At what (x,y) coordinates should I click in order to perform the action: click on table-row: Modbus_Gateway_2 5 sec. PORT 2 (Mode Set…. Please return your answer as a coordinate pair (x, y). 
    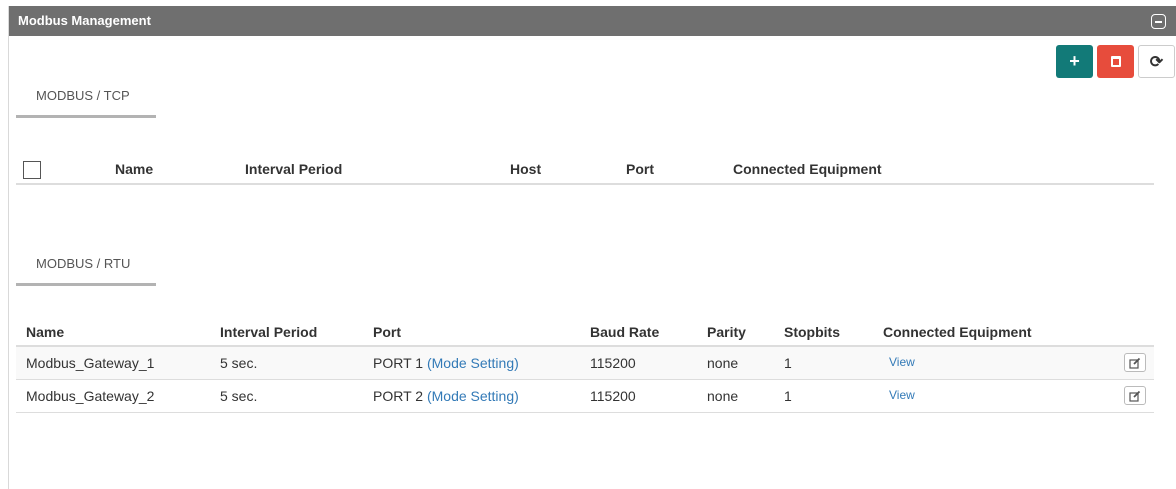
    Looking at the image, I should click on (585, 396).